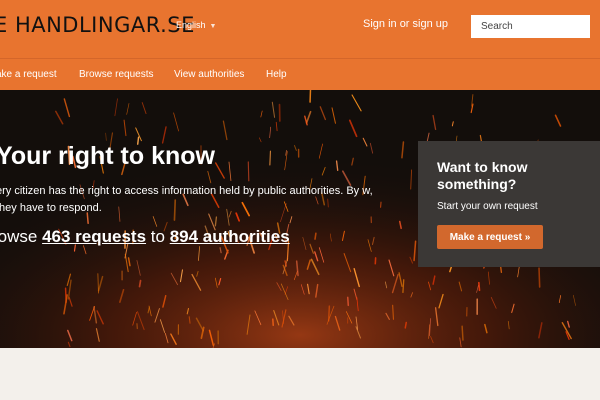 Image resolution: width=600 pixels, height=400 pixels. I want to click on search-input, so click(530, 26).